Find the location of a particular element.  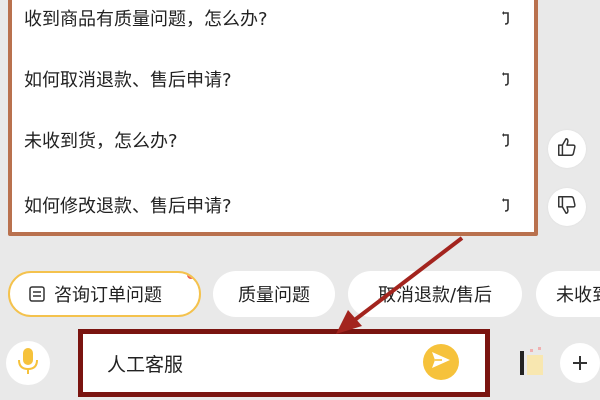

add-icon is located at coordinates (580, 363).